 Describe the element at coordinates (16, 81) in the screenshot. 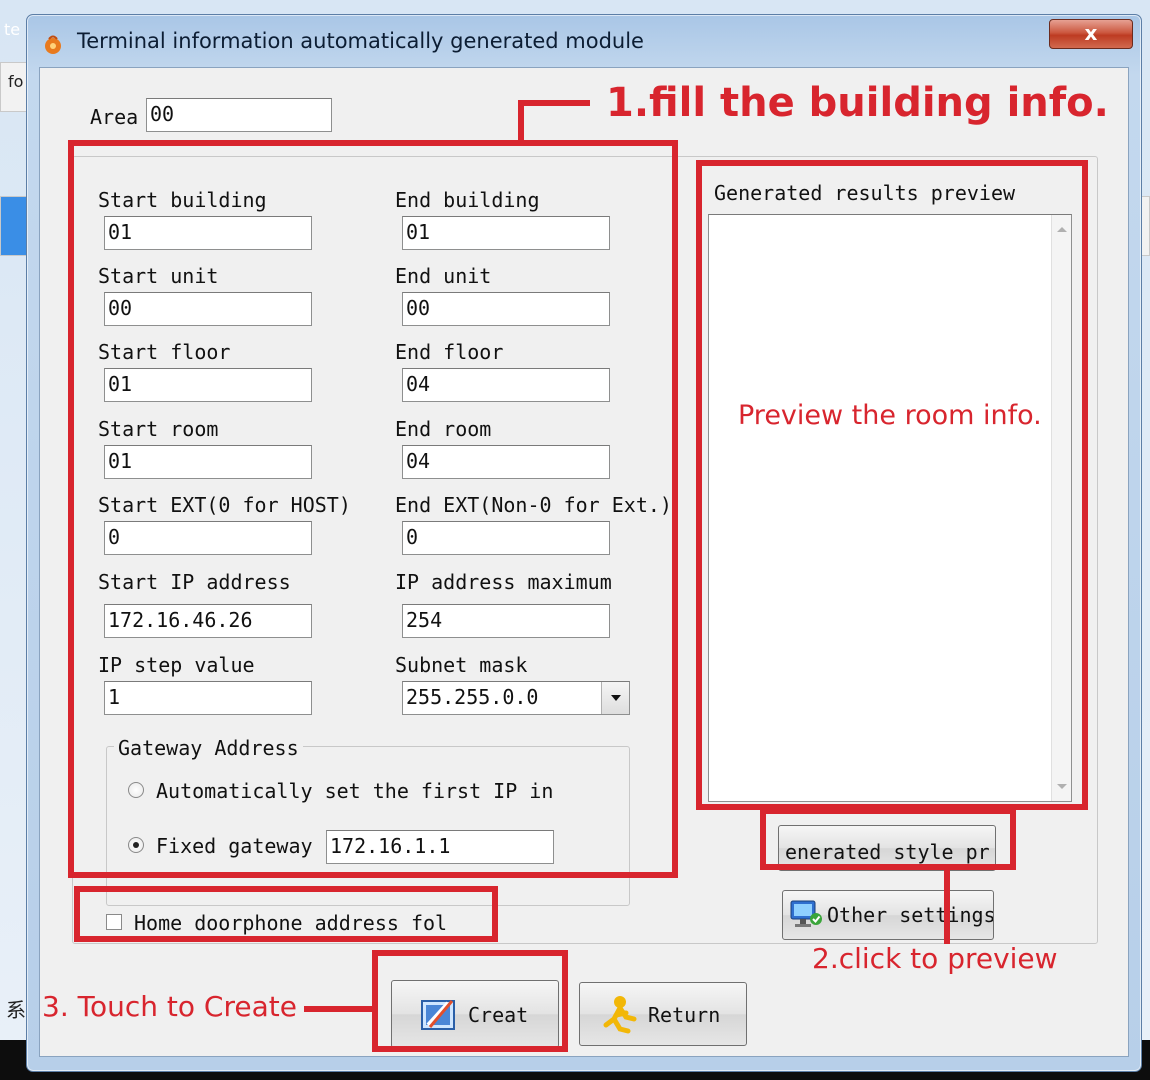

I see `background-text: fo` at that location.